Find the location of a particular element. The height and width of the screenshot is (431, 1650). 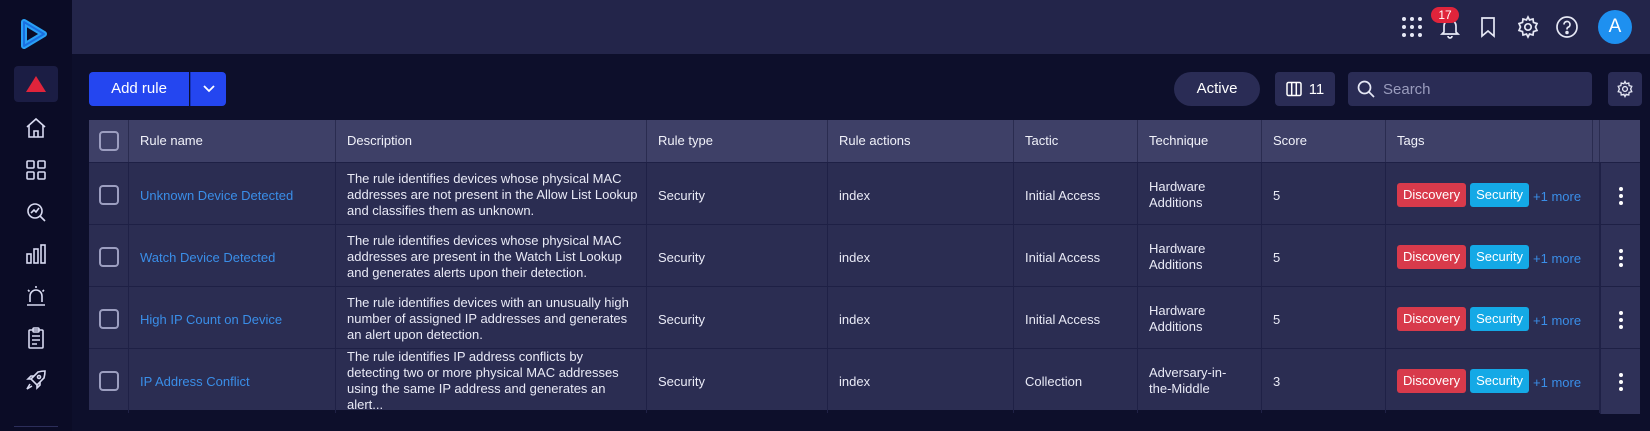

rule-name-link: IP Address Conflict is located at coordinates (232, 381).